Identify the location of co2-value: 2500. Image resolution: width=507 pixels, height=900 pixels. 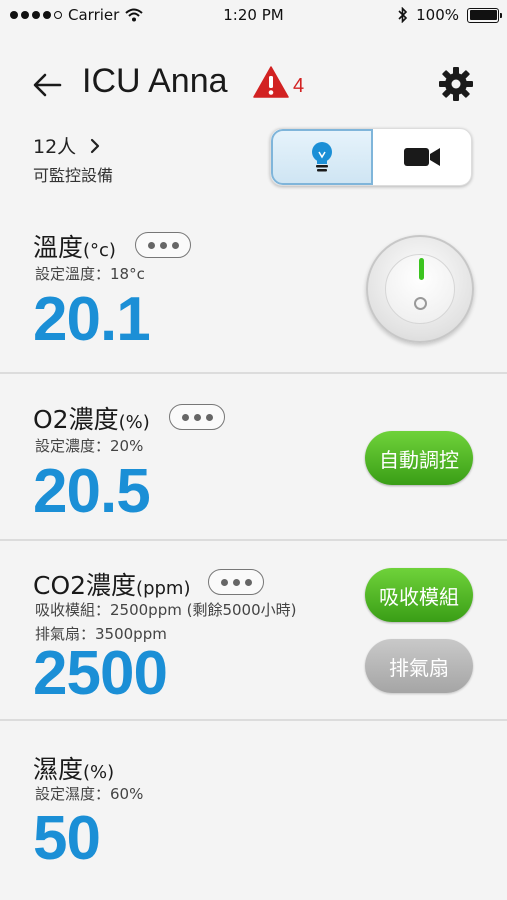
(100, 673).